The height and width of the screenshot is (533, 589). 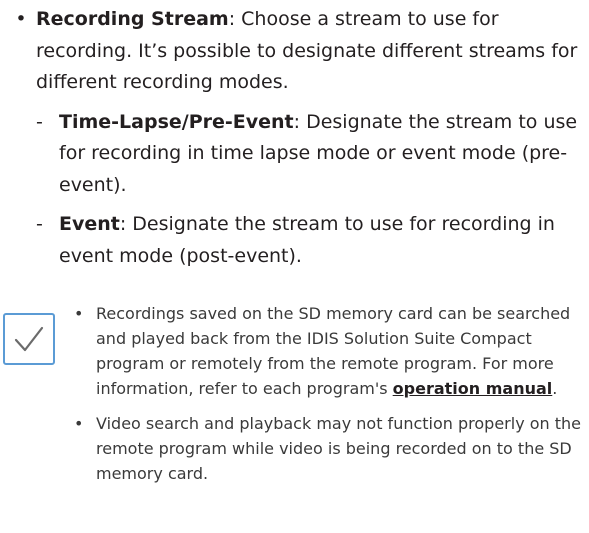 I want to click on event-label: Event, so click(x=89, y=224).